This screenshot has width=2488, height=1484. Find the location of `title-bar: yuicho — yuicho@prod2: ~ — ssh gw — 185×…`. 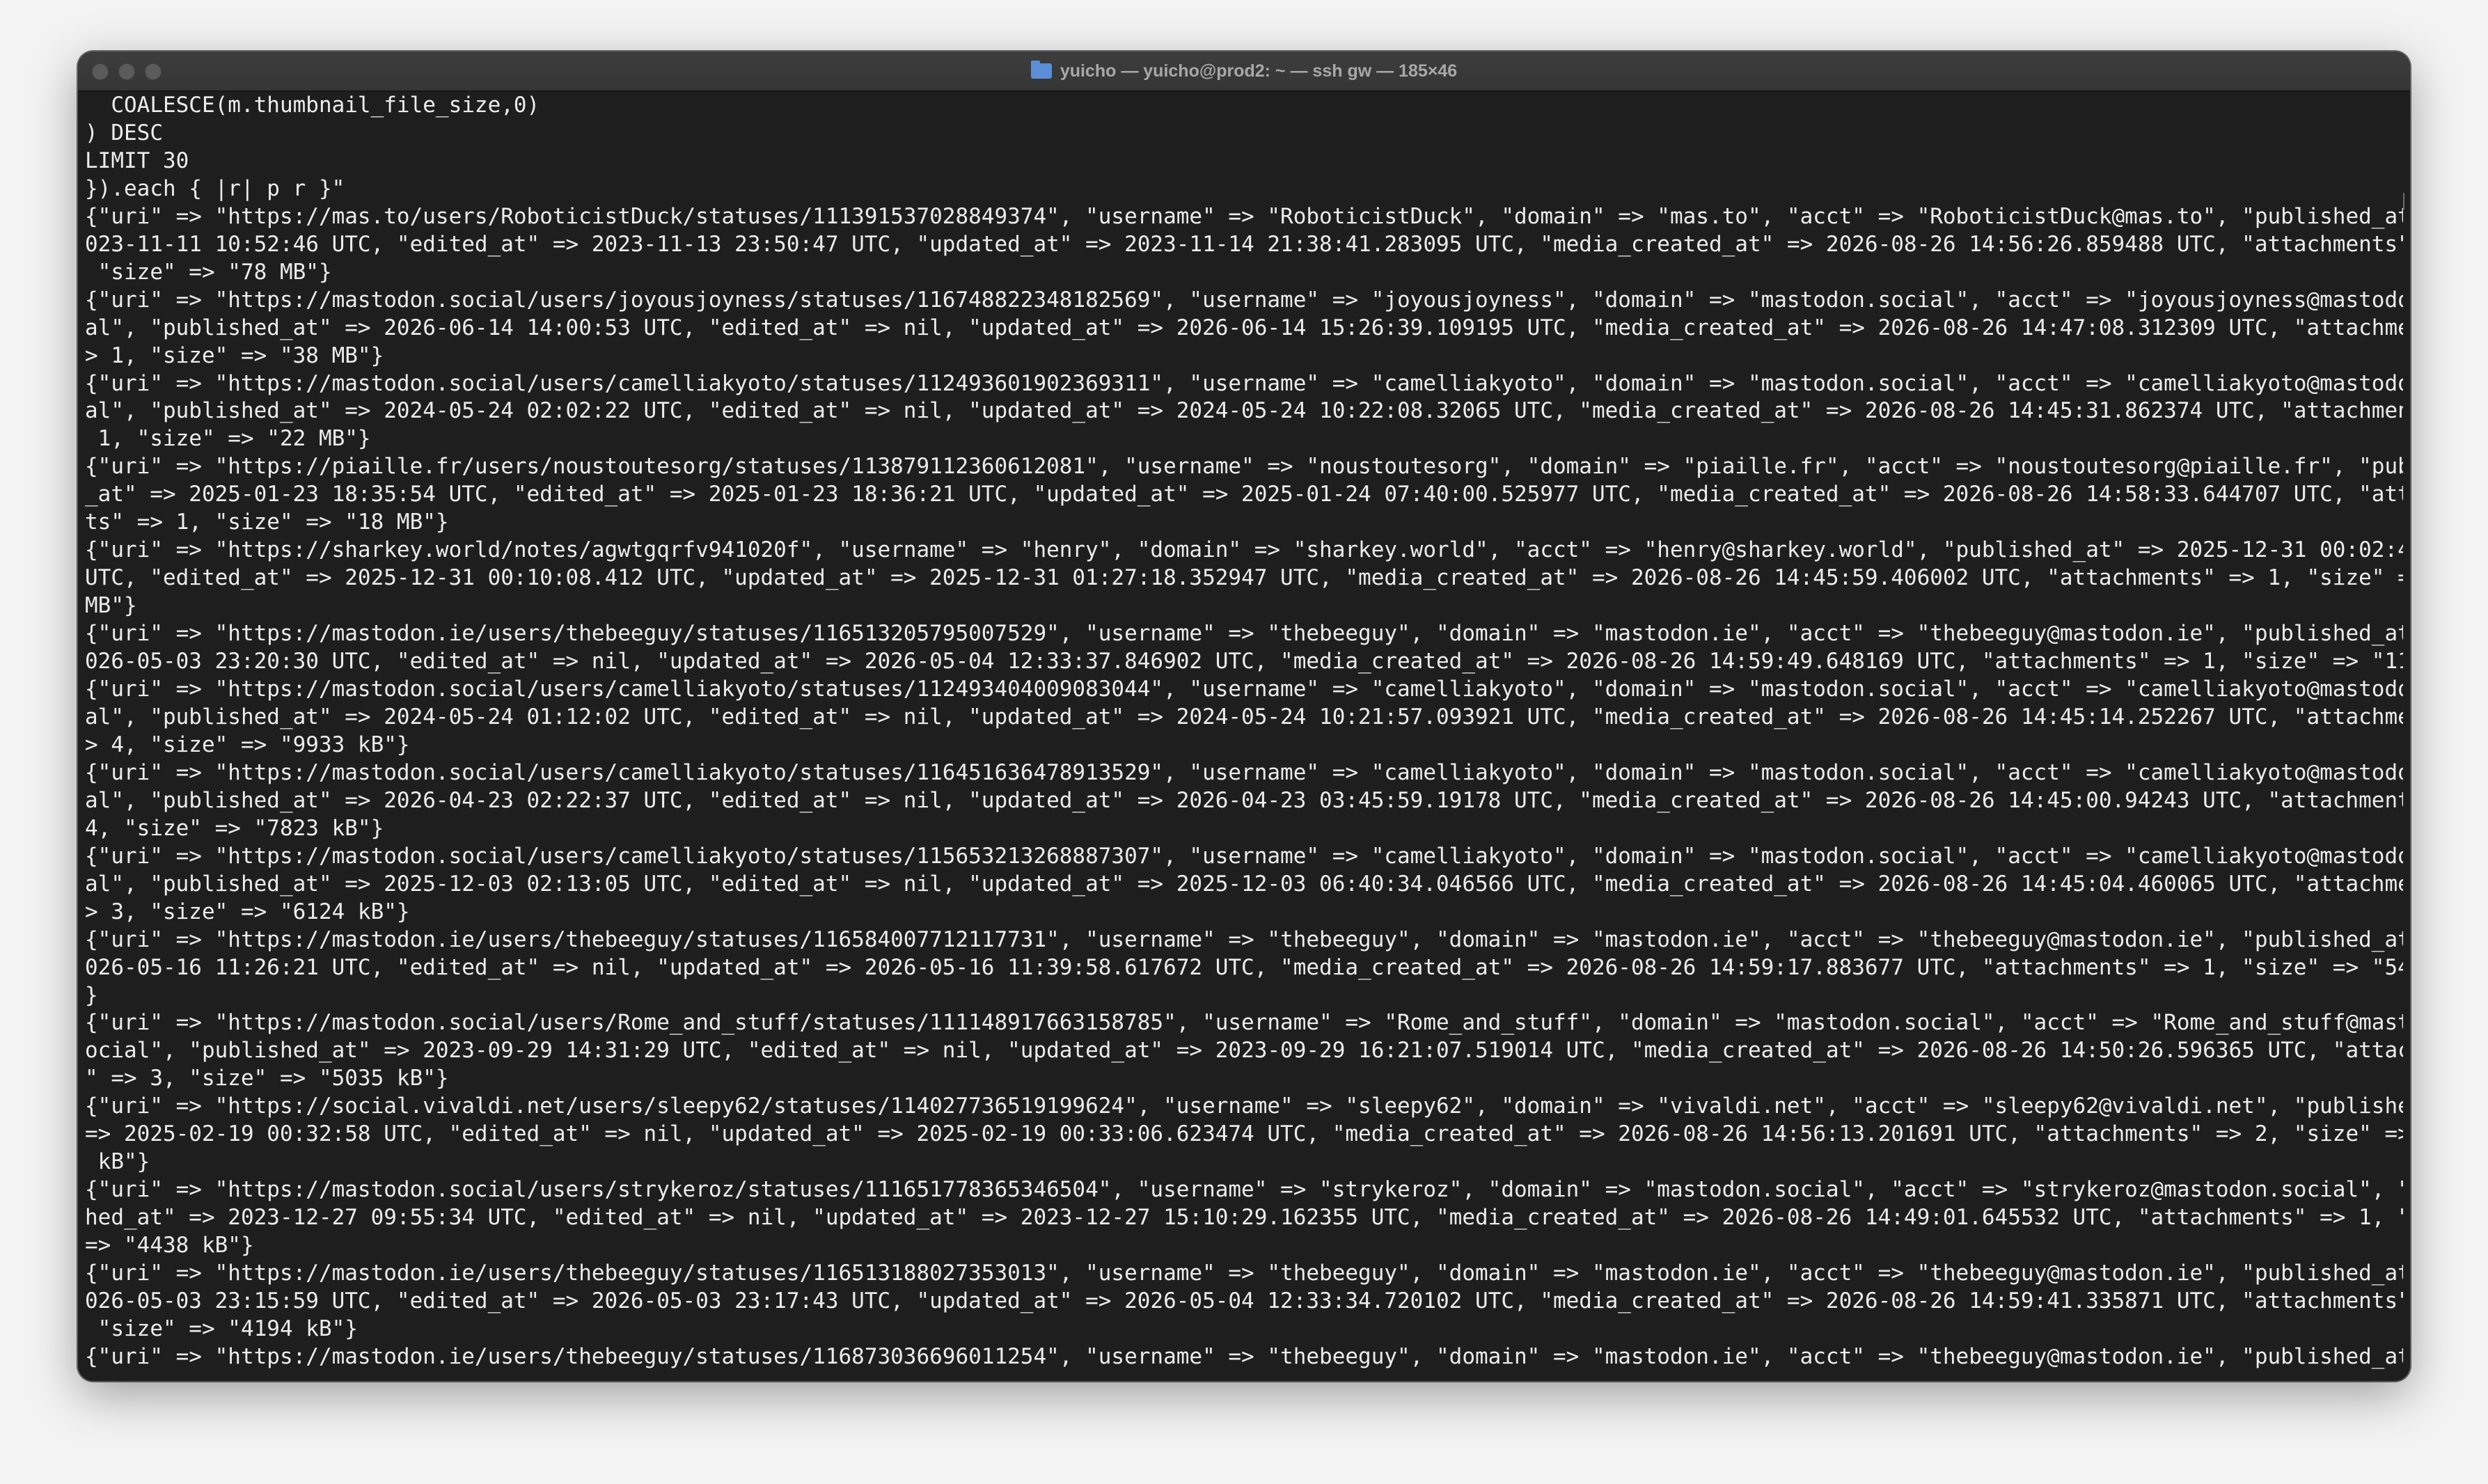

title-bar: yuicho — yuicho@prod2: ~ — ssh gw — 185×… is located at coordinates (1244, 72).